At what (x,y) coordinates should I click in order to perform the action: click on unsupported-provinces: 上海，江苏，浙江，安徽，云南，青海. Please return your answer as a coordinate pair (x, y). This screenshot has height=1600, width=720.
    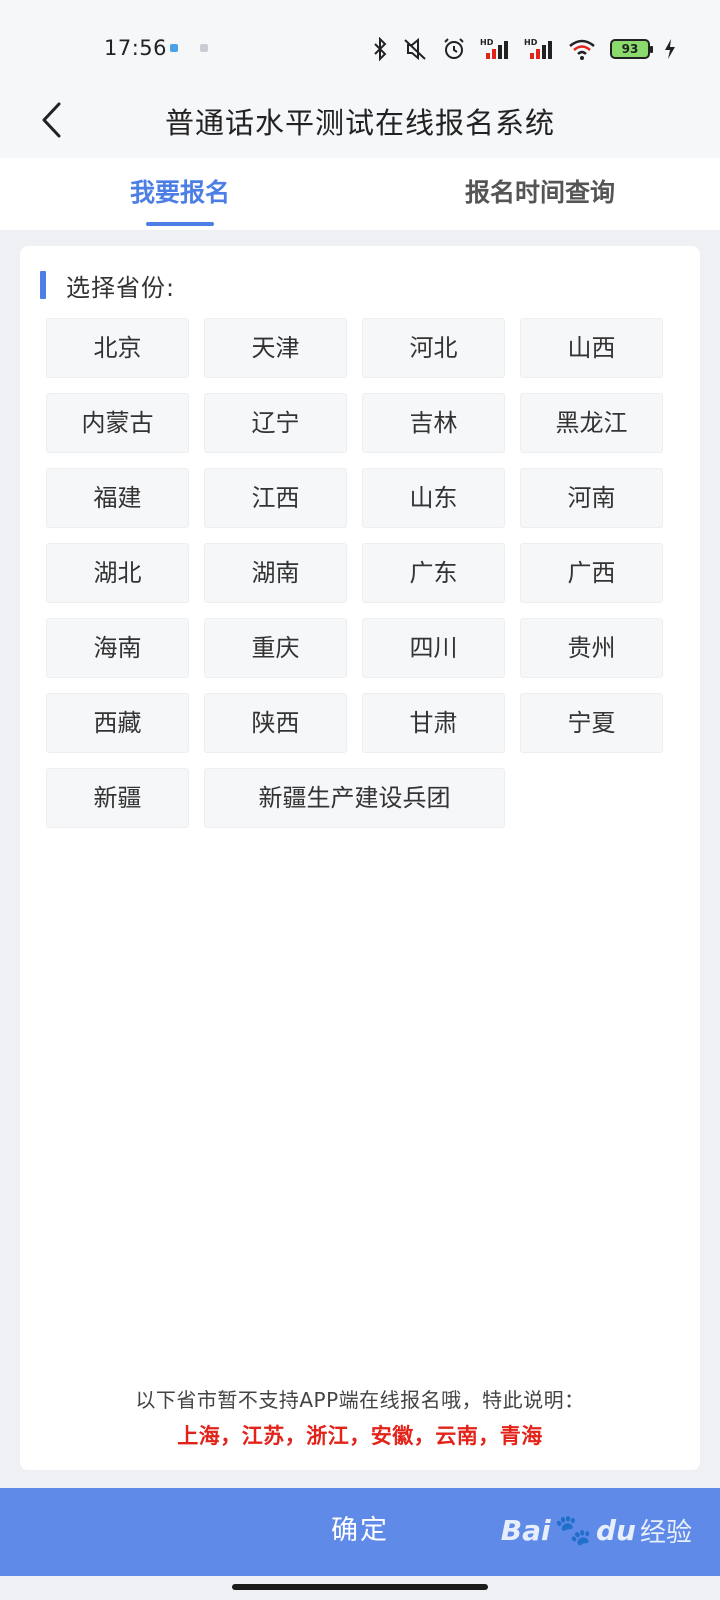
    Looking at the image, I should click on (360, 1436).